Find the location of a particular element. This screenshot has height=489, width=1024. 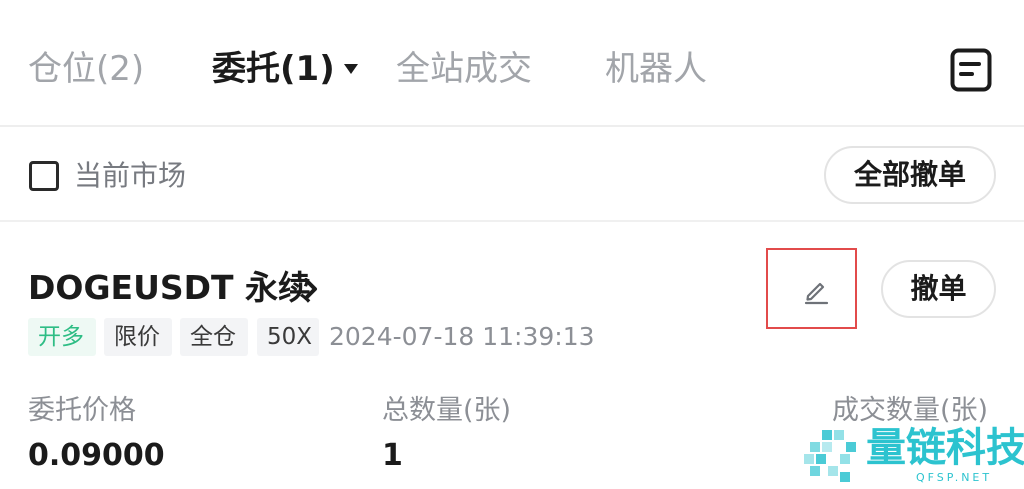

tag-order-type: 限价 is located at coordinates (138, 337).